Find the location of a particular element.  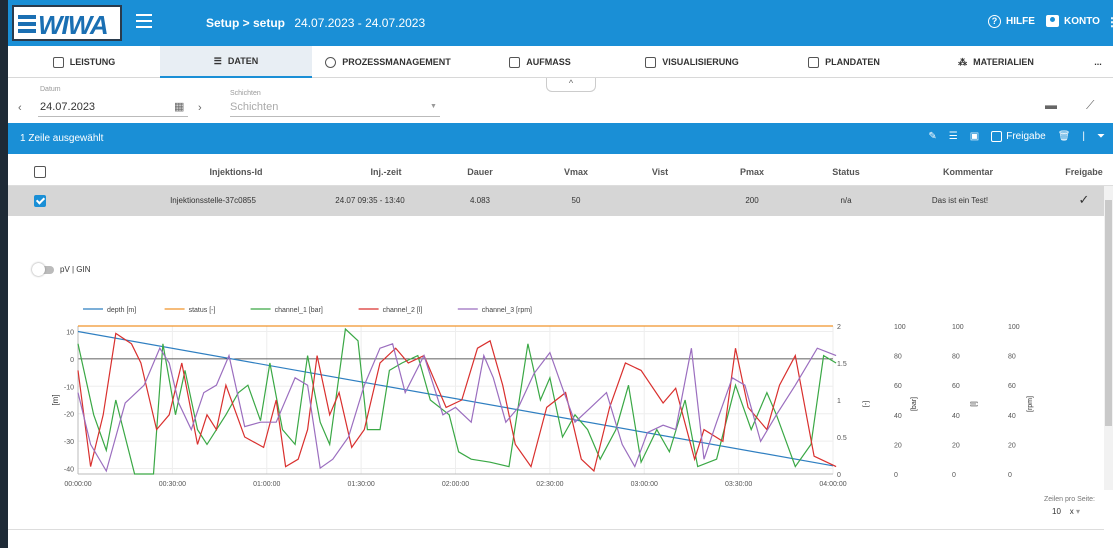

tab-label: AUFMASS is located at coordinates (548, 62).